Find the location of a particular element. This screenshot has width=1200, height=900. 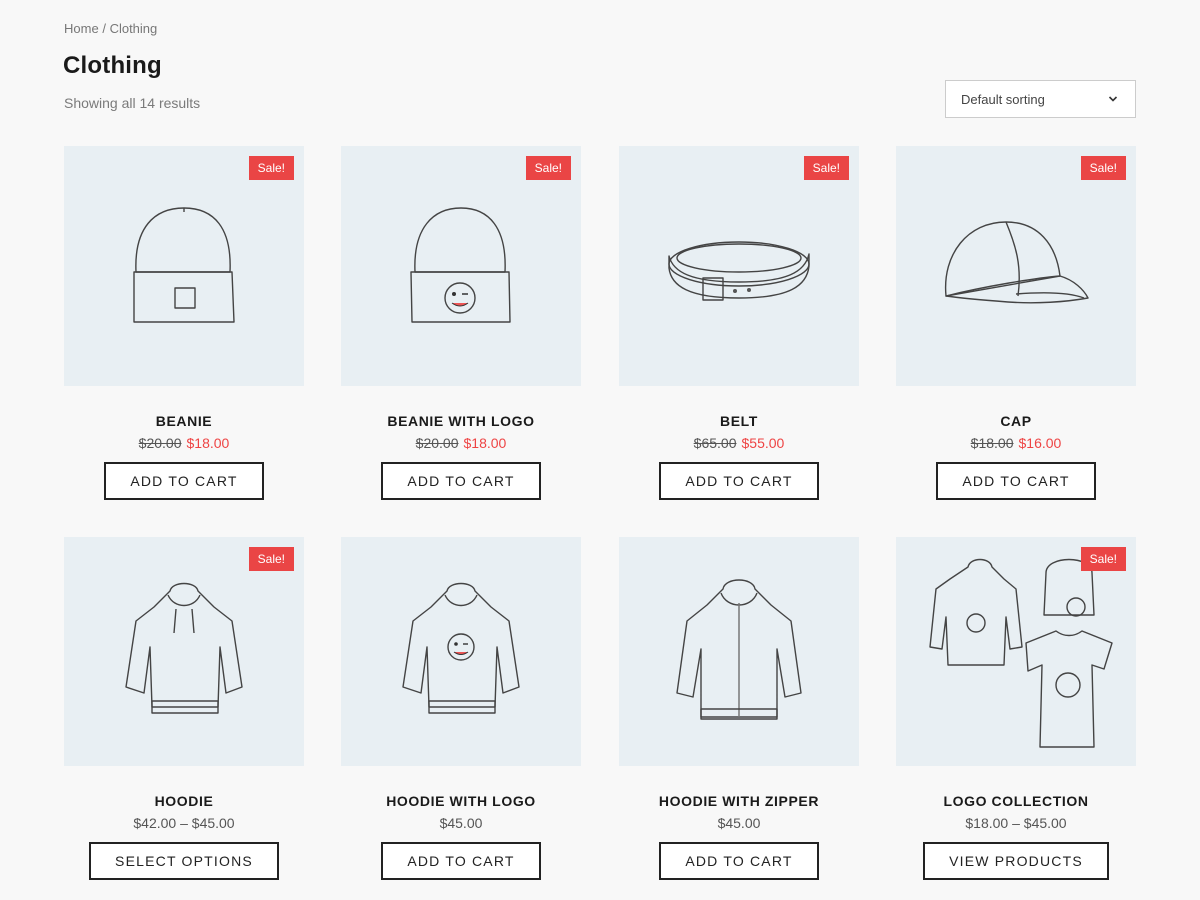

product-card: Hoodie with Logo $45.00 Add to cart is located at coordinates (461, 708).